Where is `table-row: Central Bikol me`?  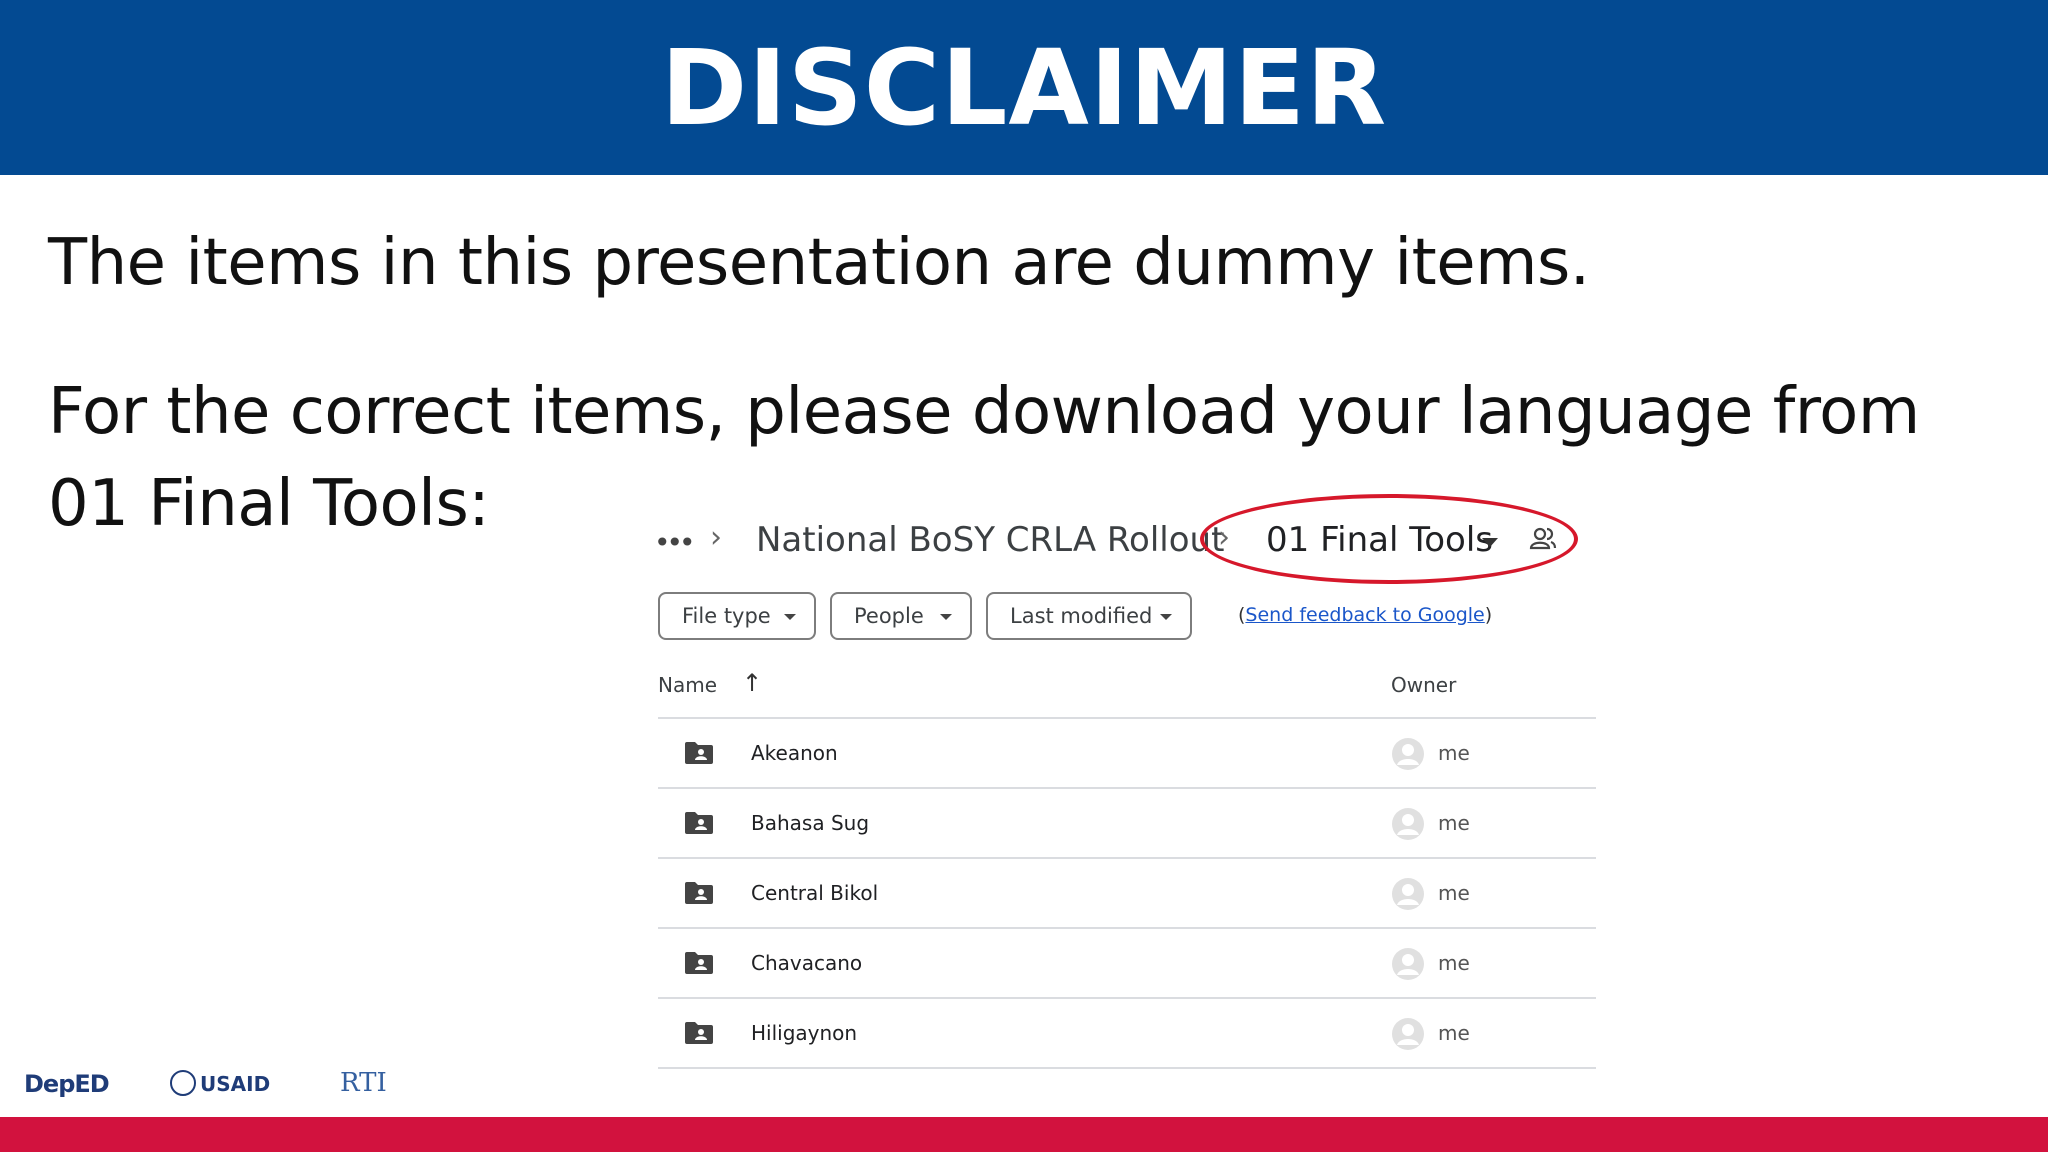 table-row: Central Bikol me is located at coordinates (1127, 894).